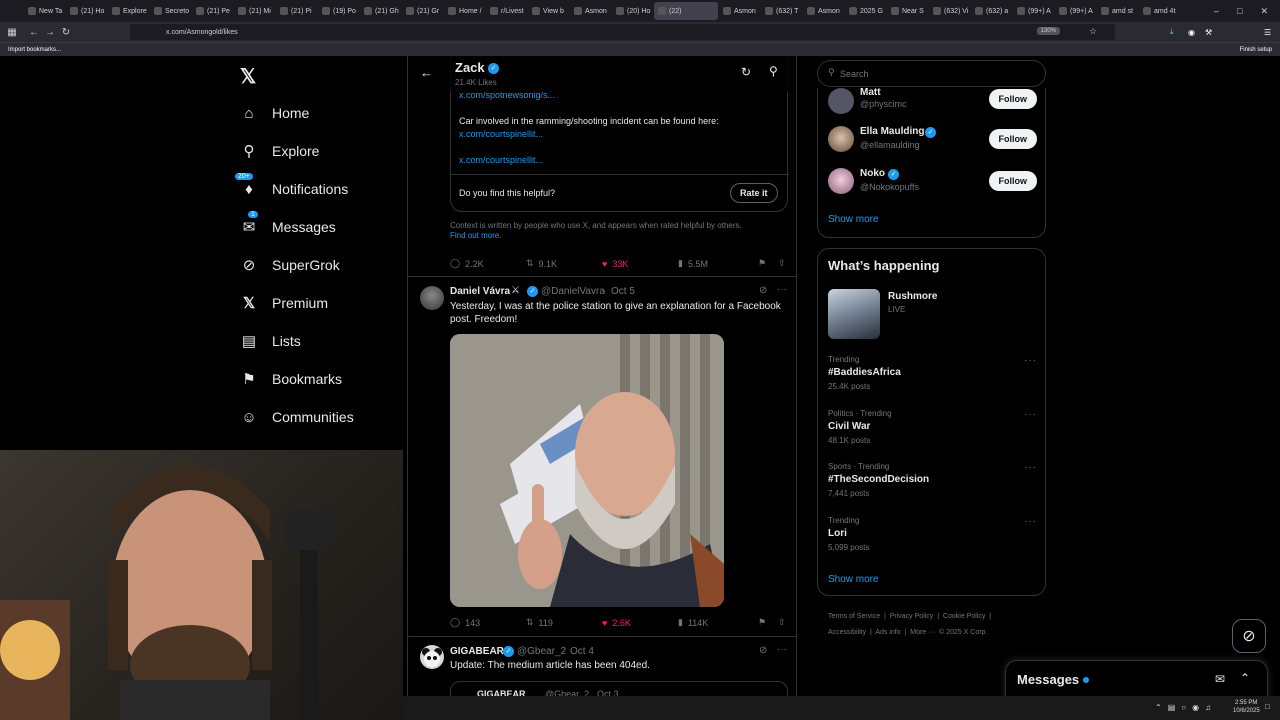 The height and width of the screenshot is (720, 1280). Describe the element at coordinates (254, 11) in the screenshot. I see `browser-tab: (21) Mi` at that location.